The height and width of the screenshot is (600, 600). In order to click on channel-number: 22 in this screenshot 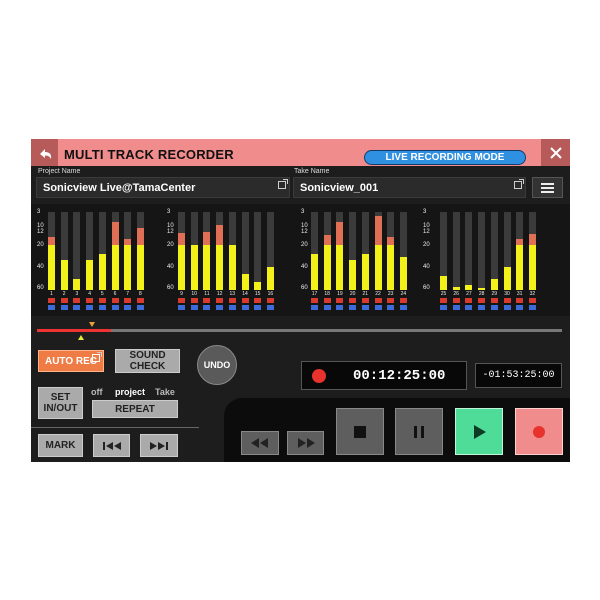, I will do `click(378, 294)`.